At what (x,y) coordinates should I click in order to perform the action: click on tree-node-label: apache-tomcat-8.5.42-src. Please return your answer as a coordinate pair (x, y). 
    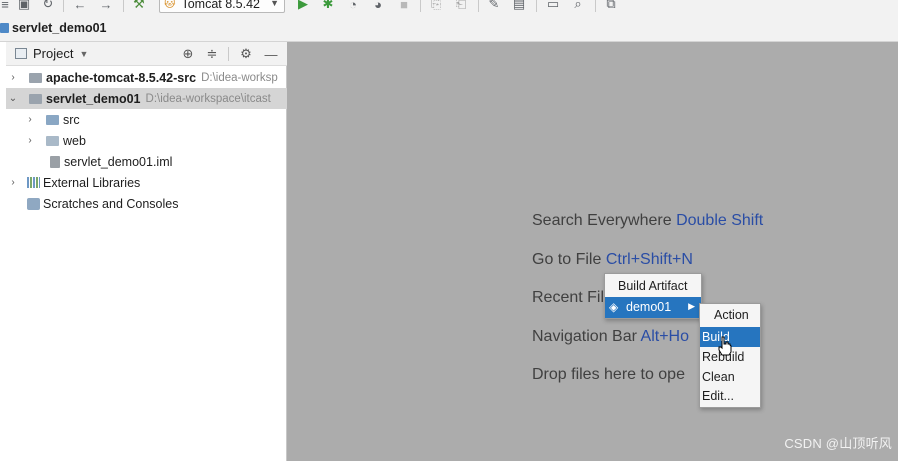
    Looking at the image, I should click on (121, 77).